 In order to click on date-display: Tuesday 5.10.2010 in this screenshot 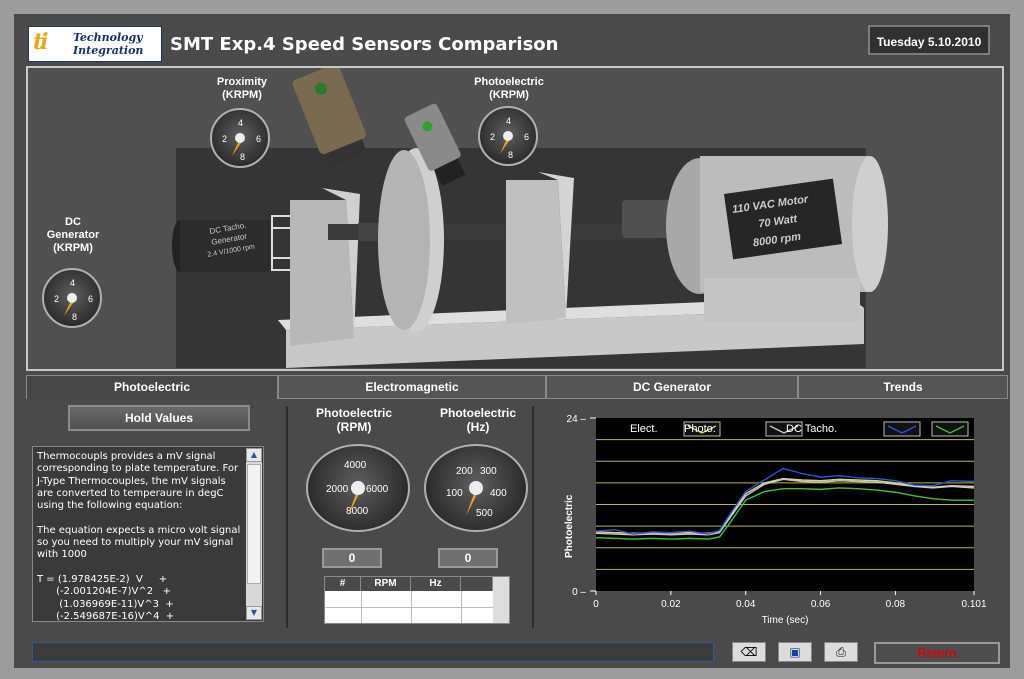, I will do `click(929, 40)`.